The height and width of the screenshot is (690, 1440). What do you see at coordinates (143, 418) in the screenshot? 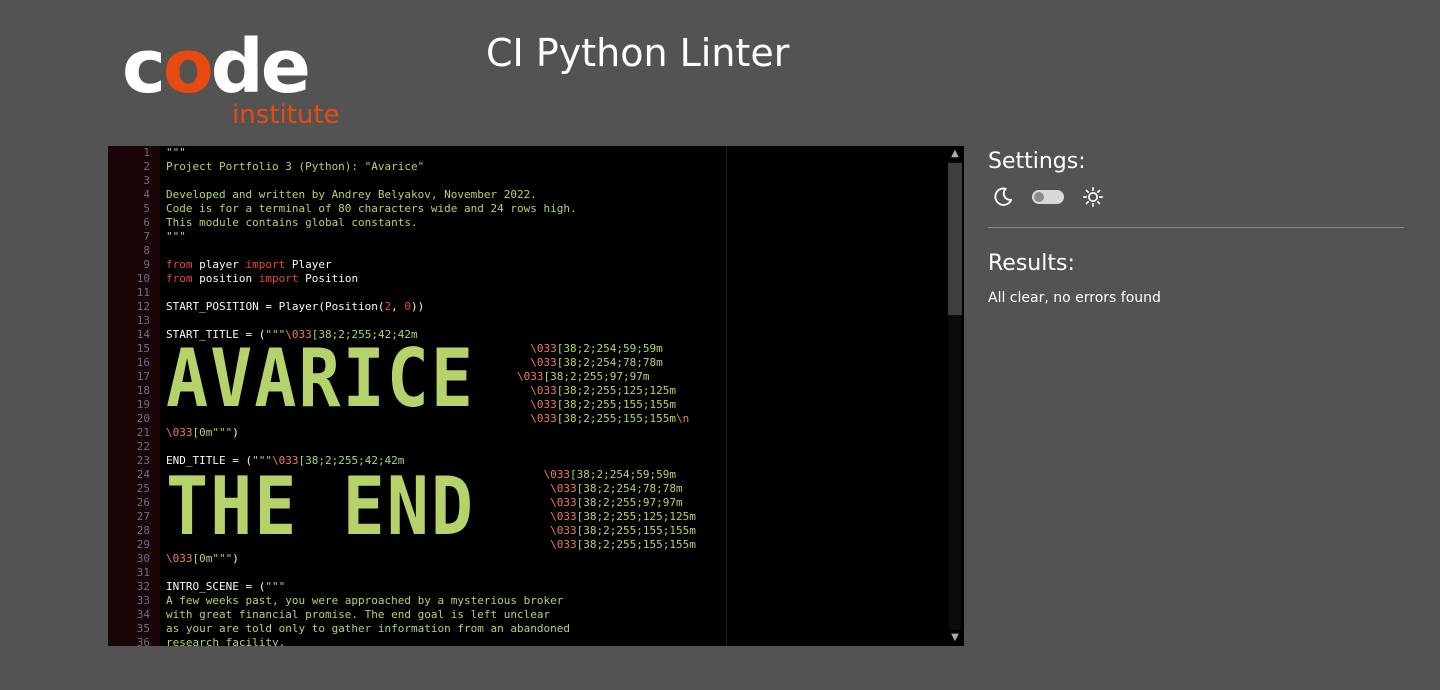
I see `line-number: 20` at bounding box center [143, 418].